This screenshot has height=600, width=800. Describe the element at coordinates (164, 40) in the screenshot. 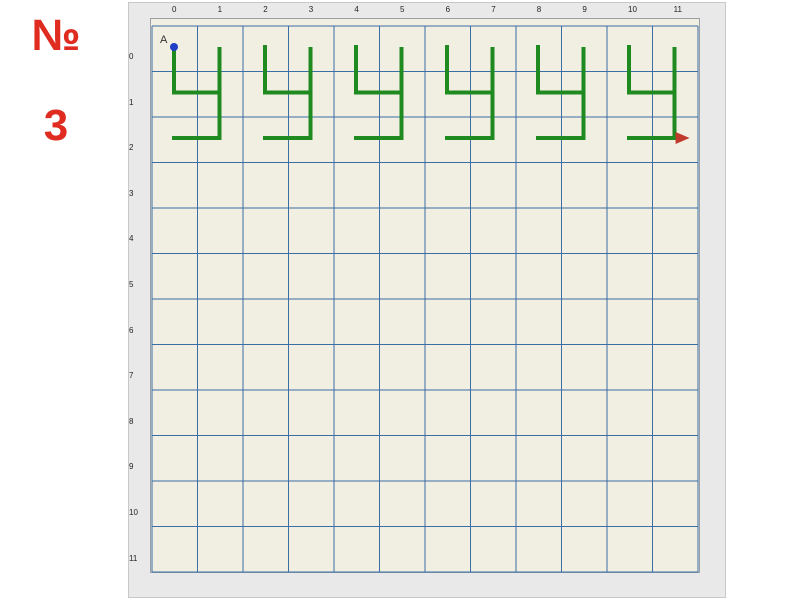

I see `start-point-label: A` at that location.